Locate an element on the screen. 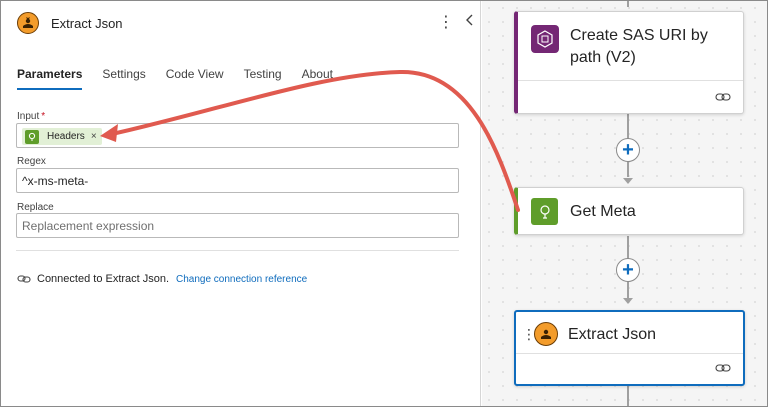 The width and height of the screenshot is (768, 407). input-label-text: Input is located at coordinates (28, 116).